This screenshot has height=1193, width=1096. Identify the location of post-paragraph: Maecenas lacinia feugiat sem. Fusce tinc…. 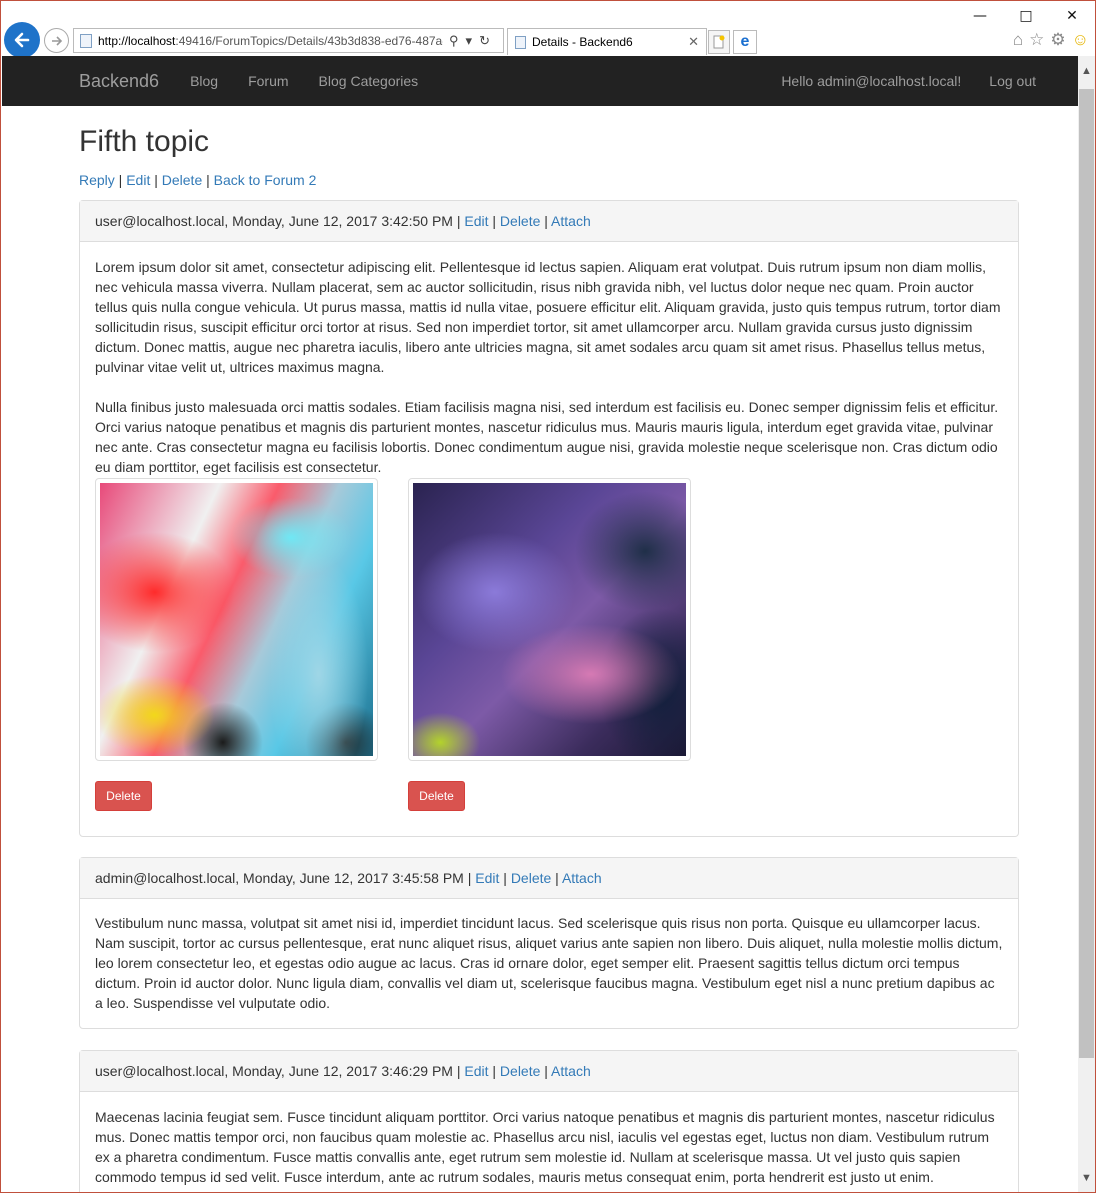
(545, 1150).